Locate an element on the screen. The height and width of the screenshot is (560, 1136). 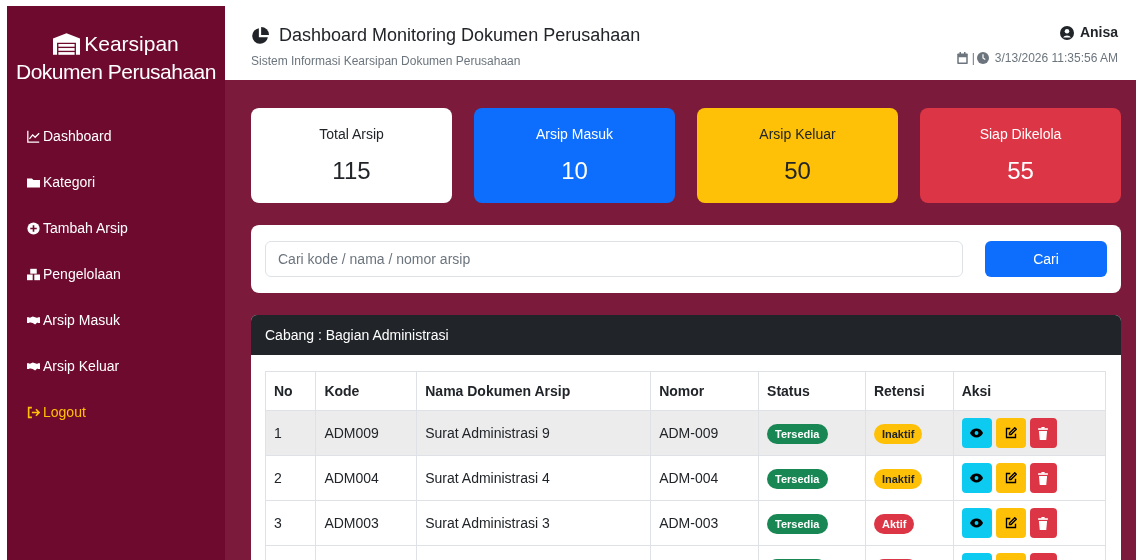
column-header: Nomor is located at coordinates (704, 391).